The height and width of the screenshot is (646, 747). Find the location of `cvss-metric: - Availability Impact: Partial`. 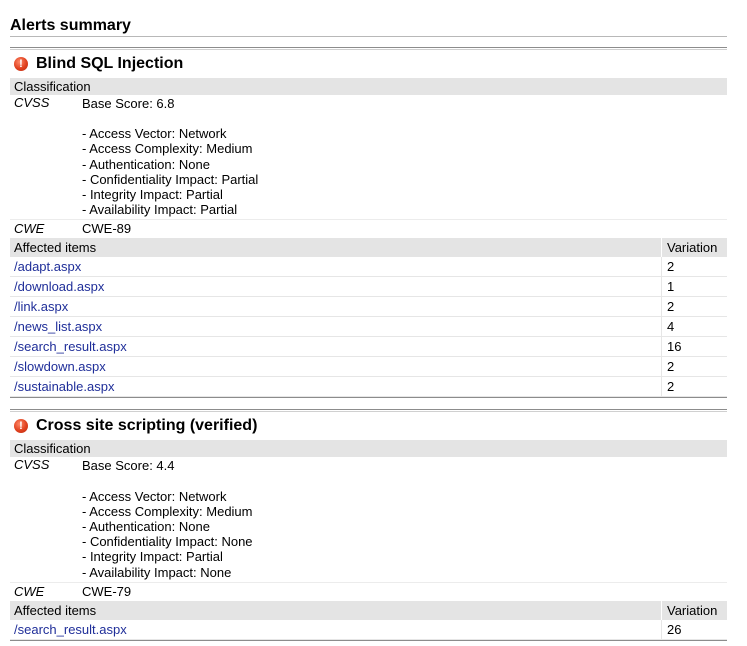

cvss-metric: - Availability Impact: Partial is located at coordinates (160, 210).